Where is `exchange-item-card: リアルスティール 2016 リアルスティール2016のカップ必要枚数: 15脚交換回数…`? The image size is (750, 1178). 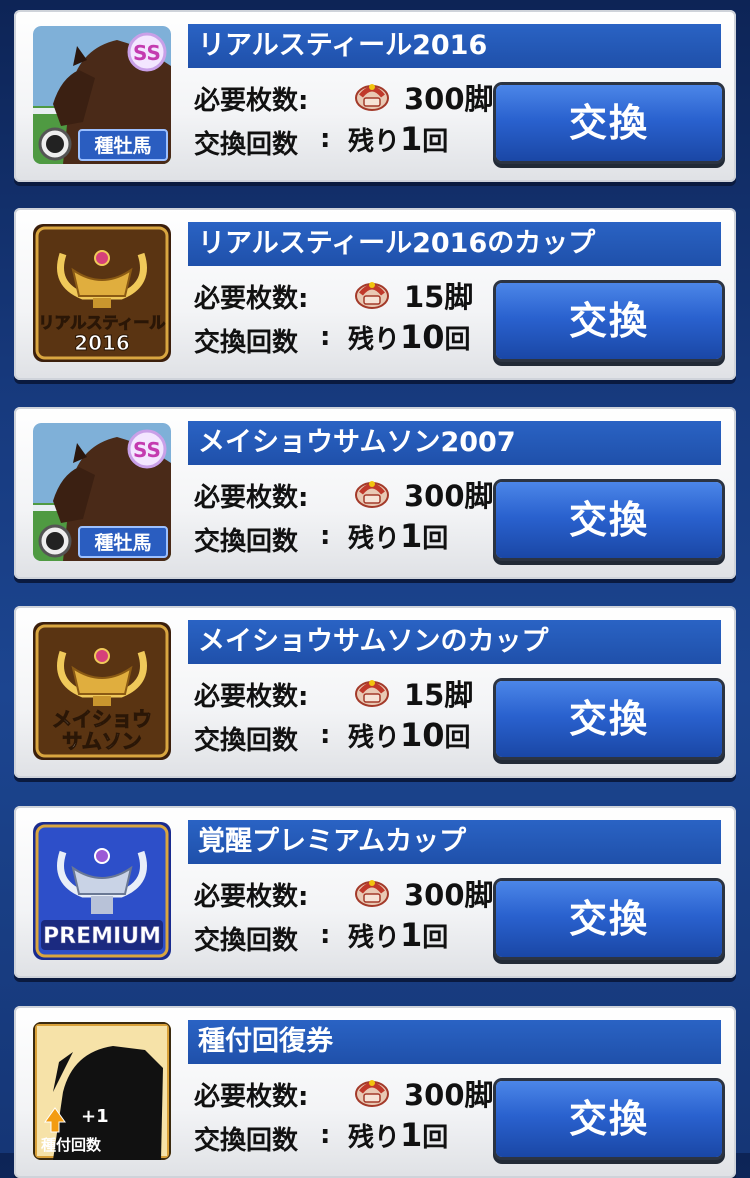
exchange-item-card: リアルスティール 2016 リアルスティール2016のカップ必要枚数: 15脚交換回数… is located at coordinates (375, 294).